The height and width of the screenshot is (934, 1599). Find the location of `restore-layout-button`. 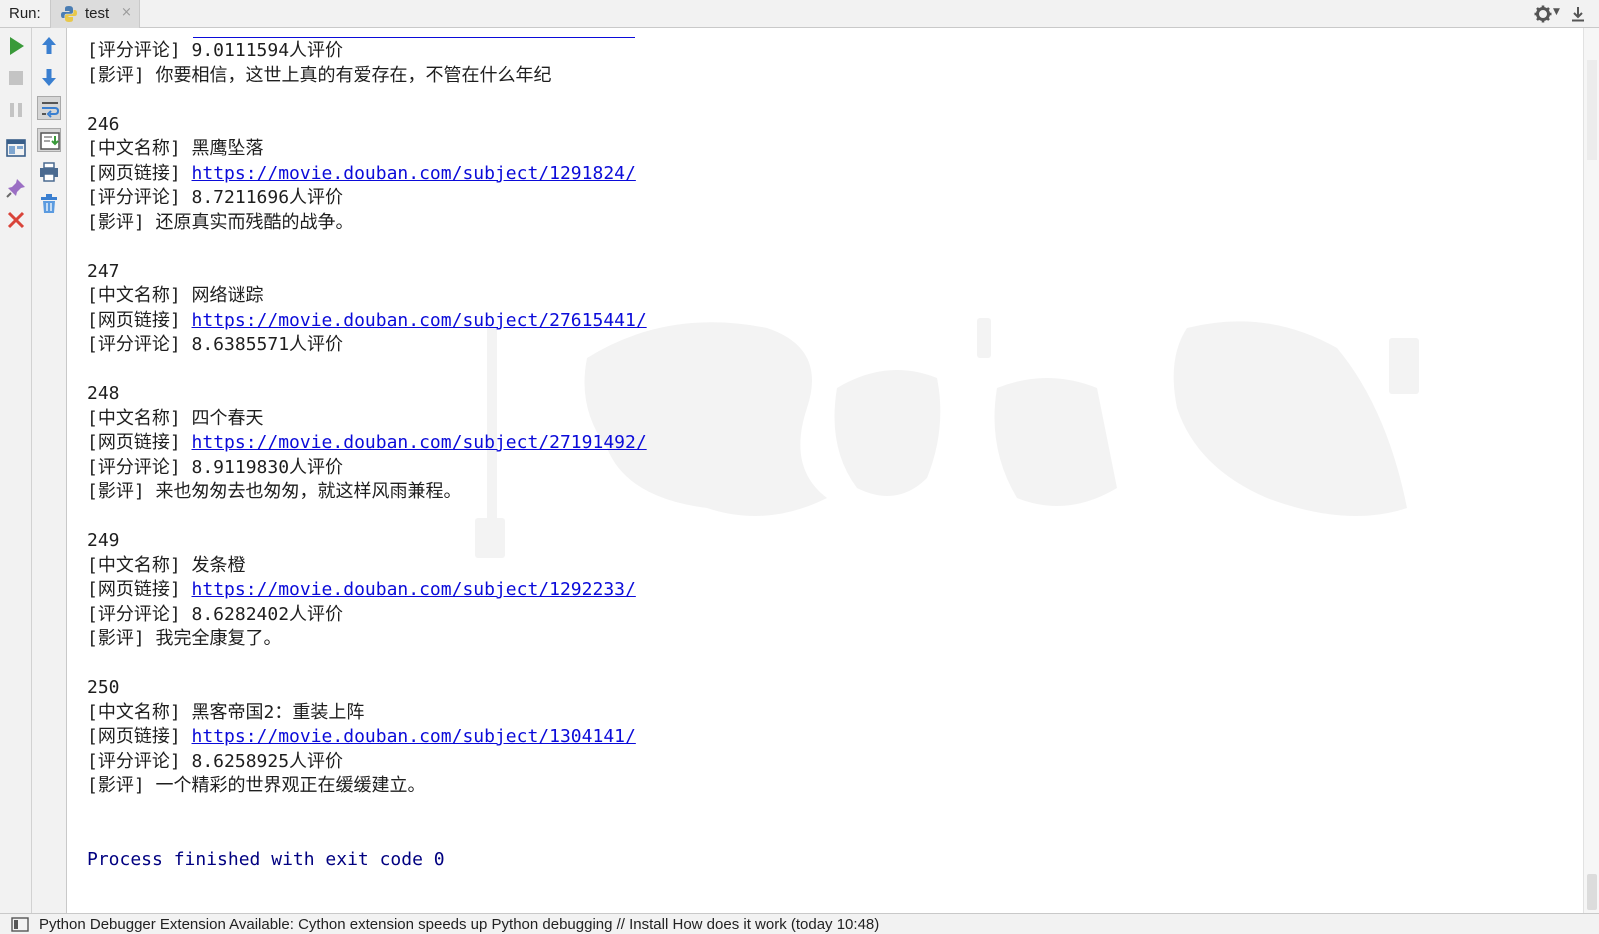

restore-layout-button is located at coordinates (16, 148).